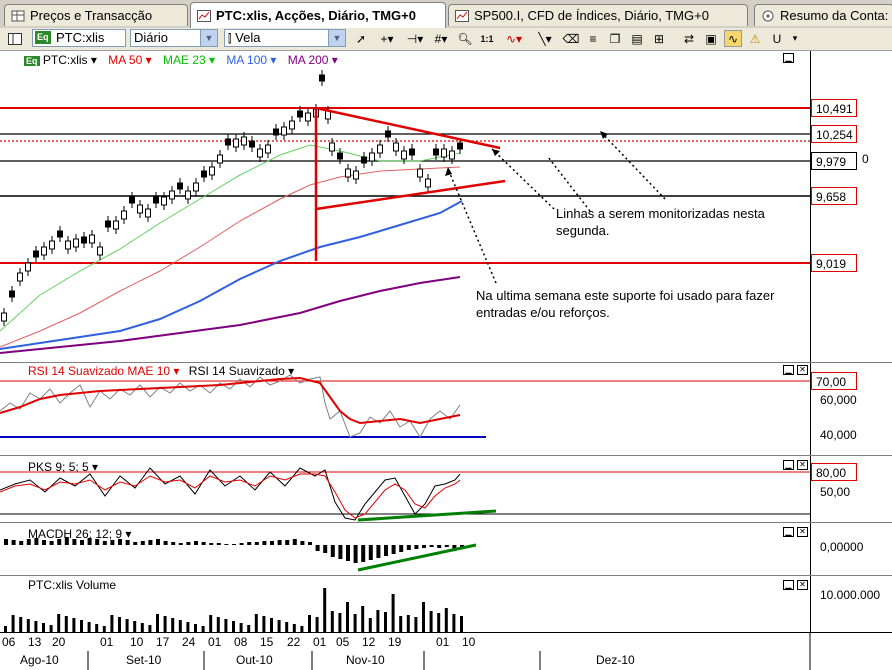 The height and width of the screenshot is (670, 892). I want to click on pointer-tool: ➚, so click(361, 38).